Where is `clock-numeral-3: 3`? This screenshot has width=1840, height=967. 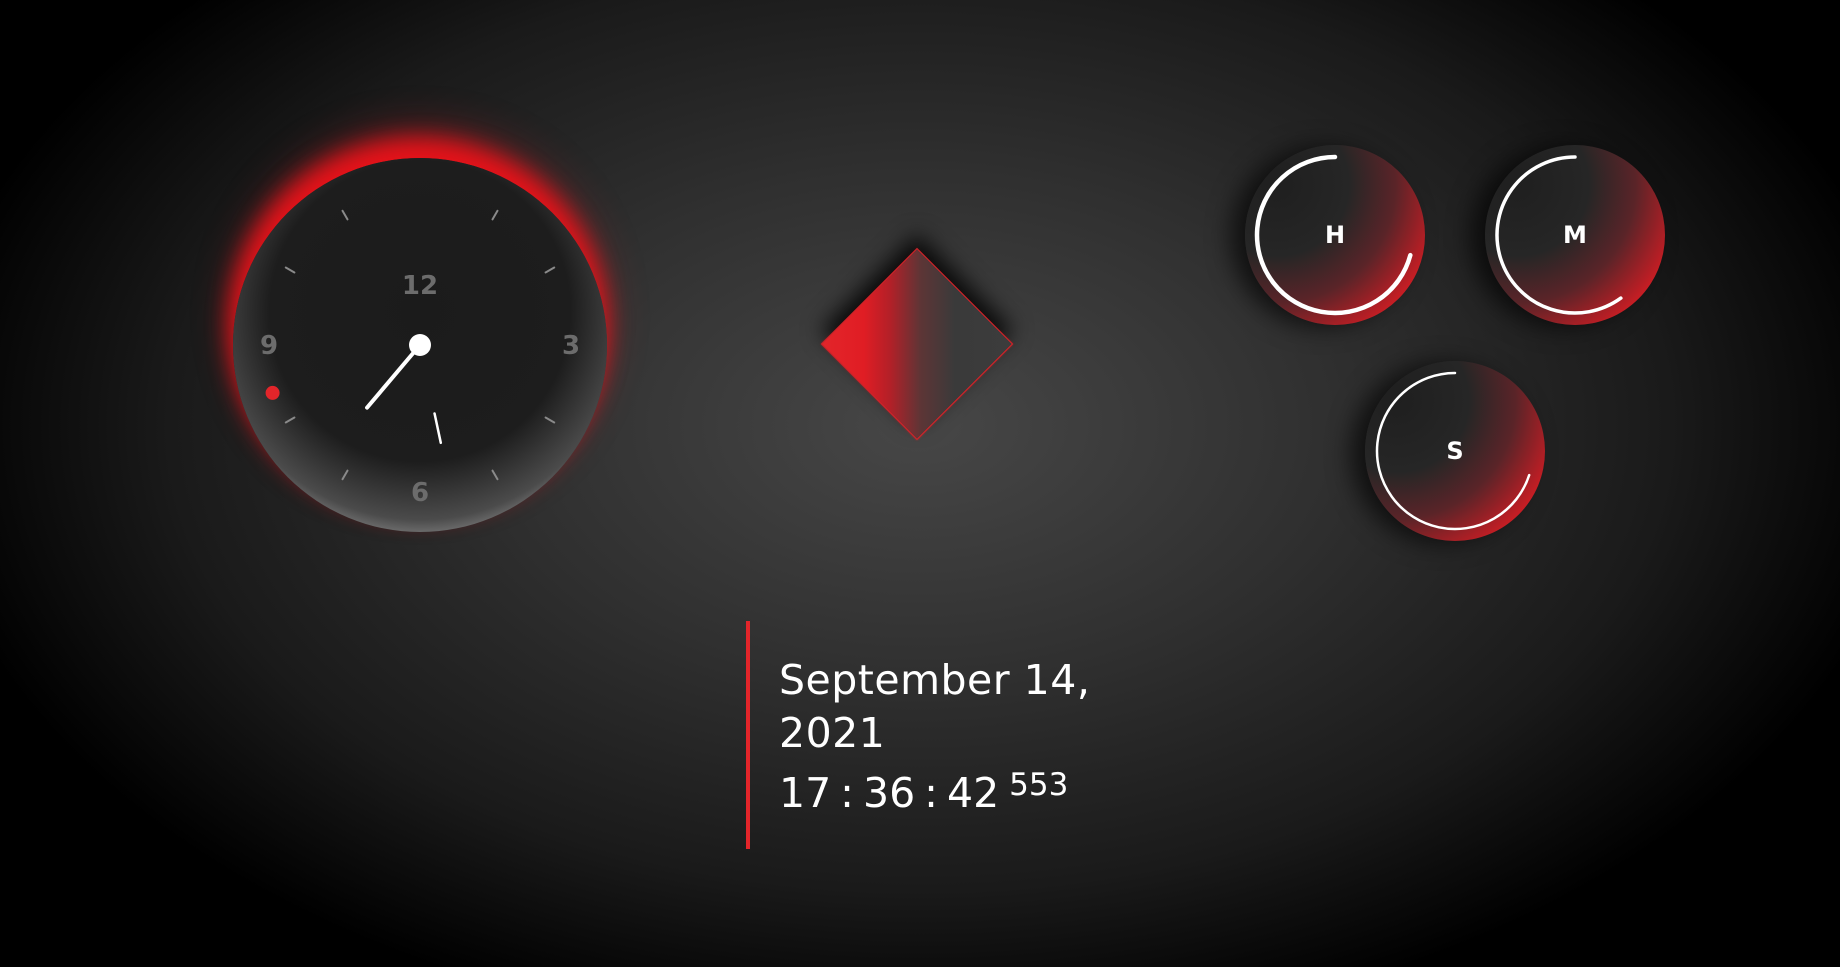 clock-numeral-3: 3 is located at coordinates (571, 346).